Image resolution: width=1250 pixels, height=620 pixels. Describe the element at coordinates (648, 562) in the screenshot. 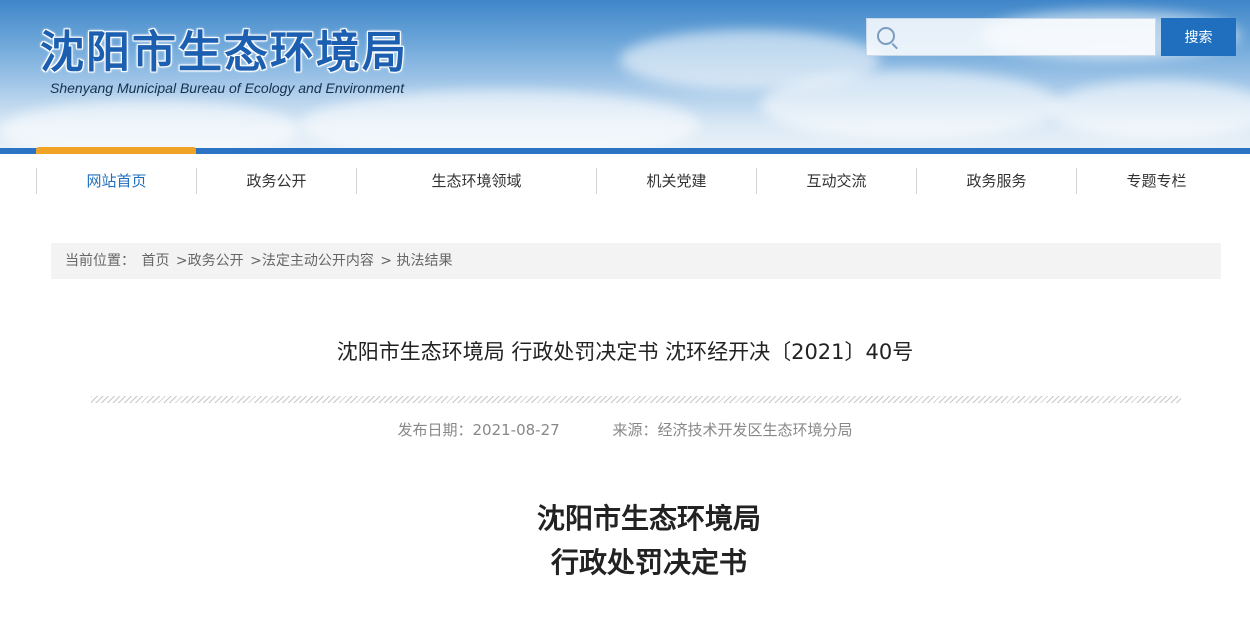

I see `document-heading-line2: 行政处罚决定书` at that location.